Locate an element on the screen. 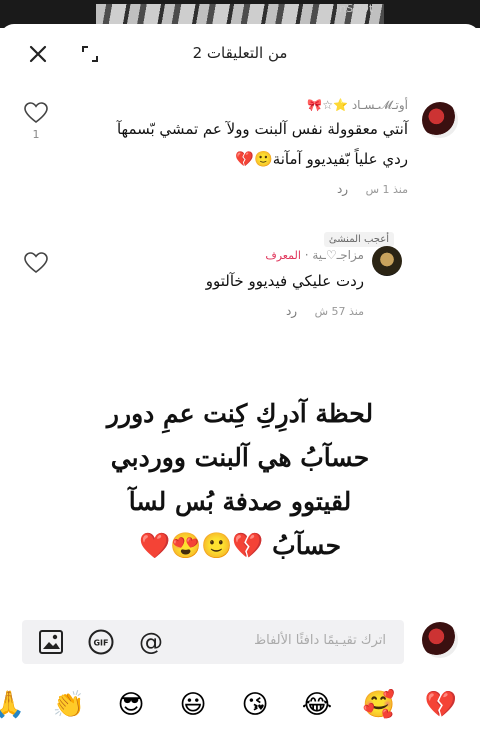 Image resolution: width=480 pixels, height=736 pixels. close-icon is located at coordinates (38, 54).